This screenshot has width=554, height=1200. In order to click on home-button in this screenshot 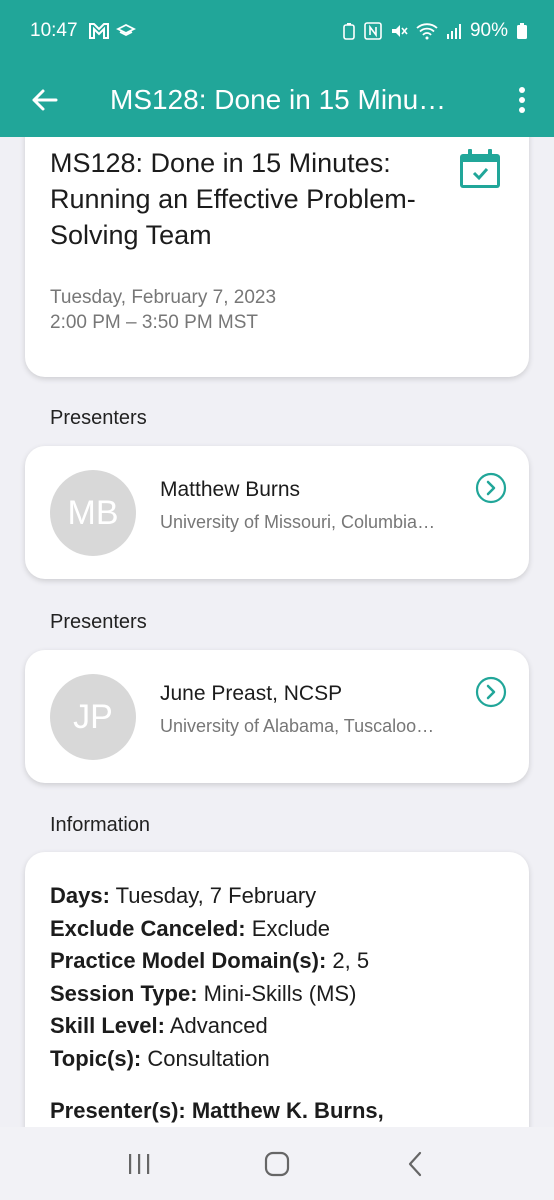, I will do `click(277, 1164)`.